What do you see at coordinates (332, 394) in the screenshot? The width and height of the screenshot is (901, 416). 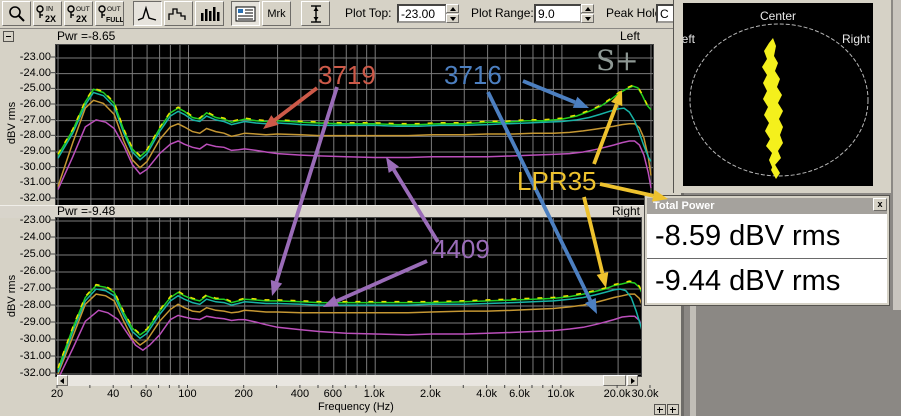 I see `x-tick-label: 600` at bounding box center [332, 394].